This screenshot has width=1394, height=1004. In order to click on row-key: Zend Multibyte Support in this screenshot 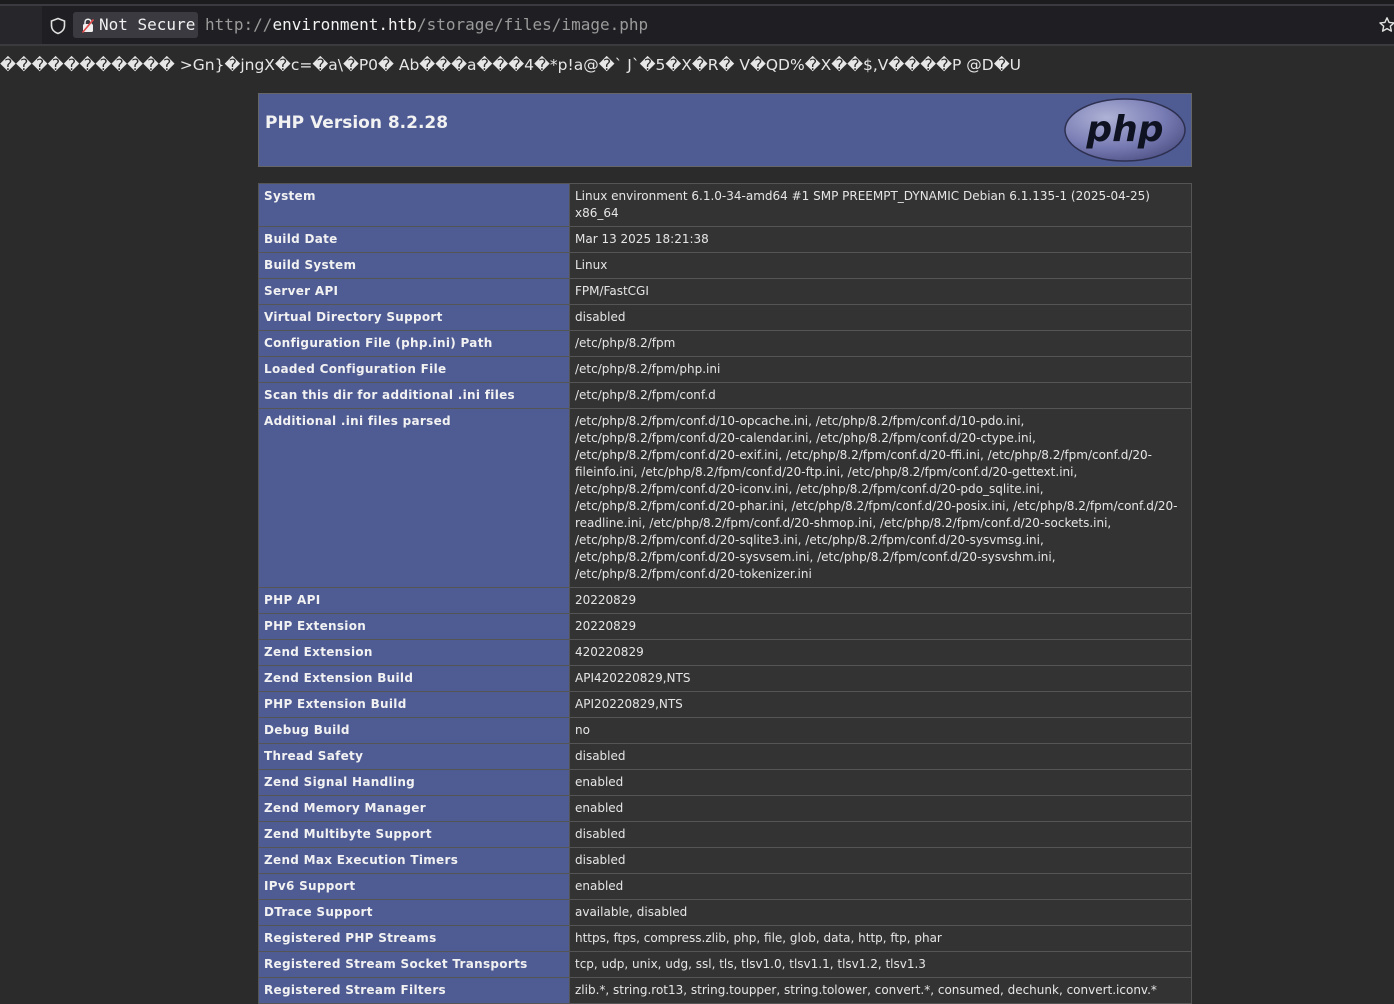, I will do `click(414, 834)`.